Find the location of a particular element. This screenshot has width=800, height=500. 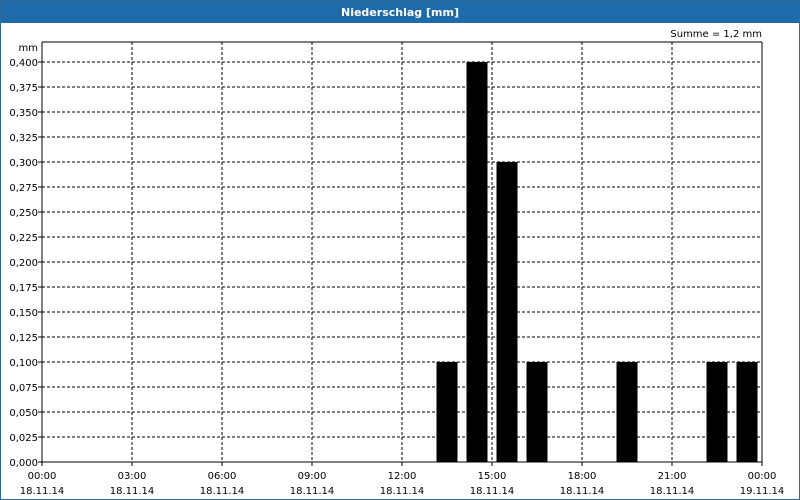

x-tick-time-label: 21:00 is located at coordinates (672, 476).